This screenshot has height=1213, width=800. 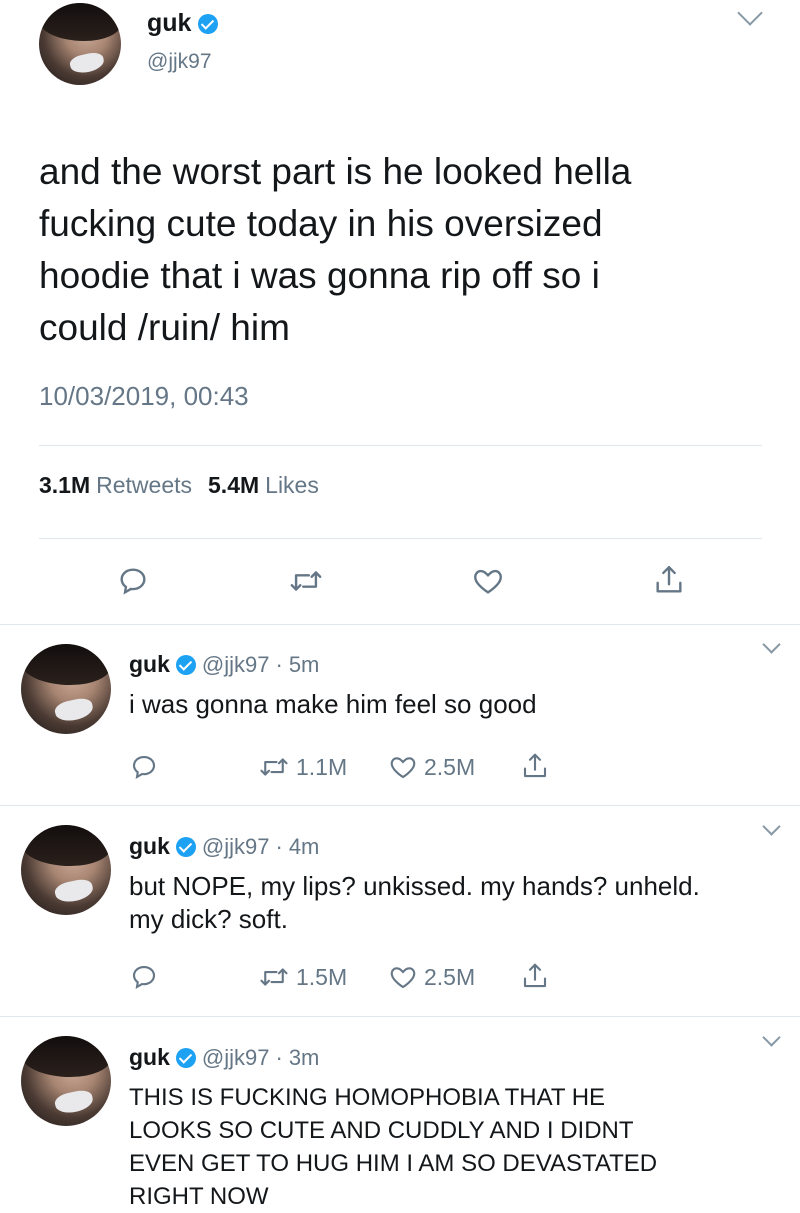 I want to click on tweet-time: 4m, so click(x=304, y=847).